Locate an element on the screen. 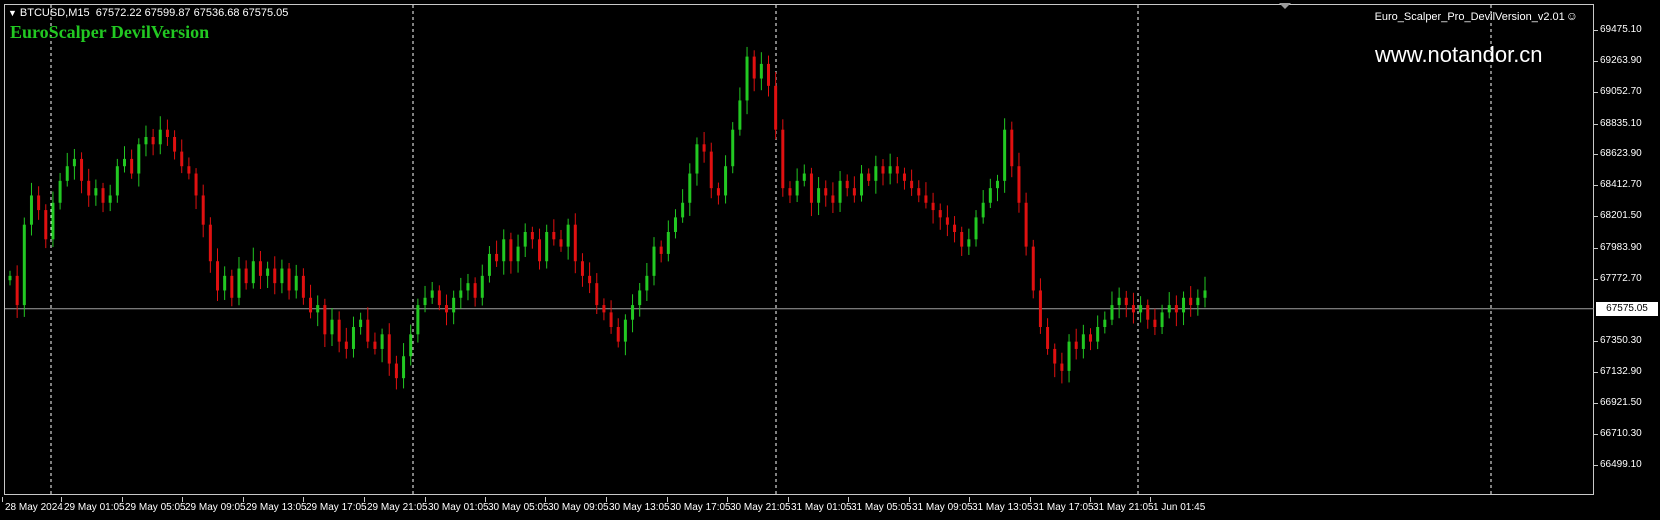 Image resolution: width=1660 pixels, height=520 pixels. price-tick-label: 69475.10 is located at coordinates (1618, 29).